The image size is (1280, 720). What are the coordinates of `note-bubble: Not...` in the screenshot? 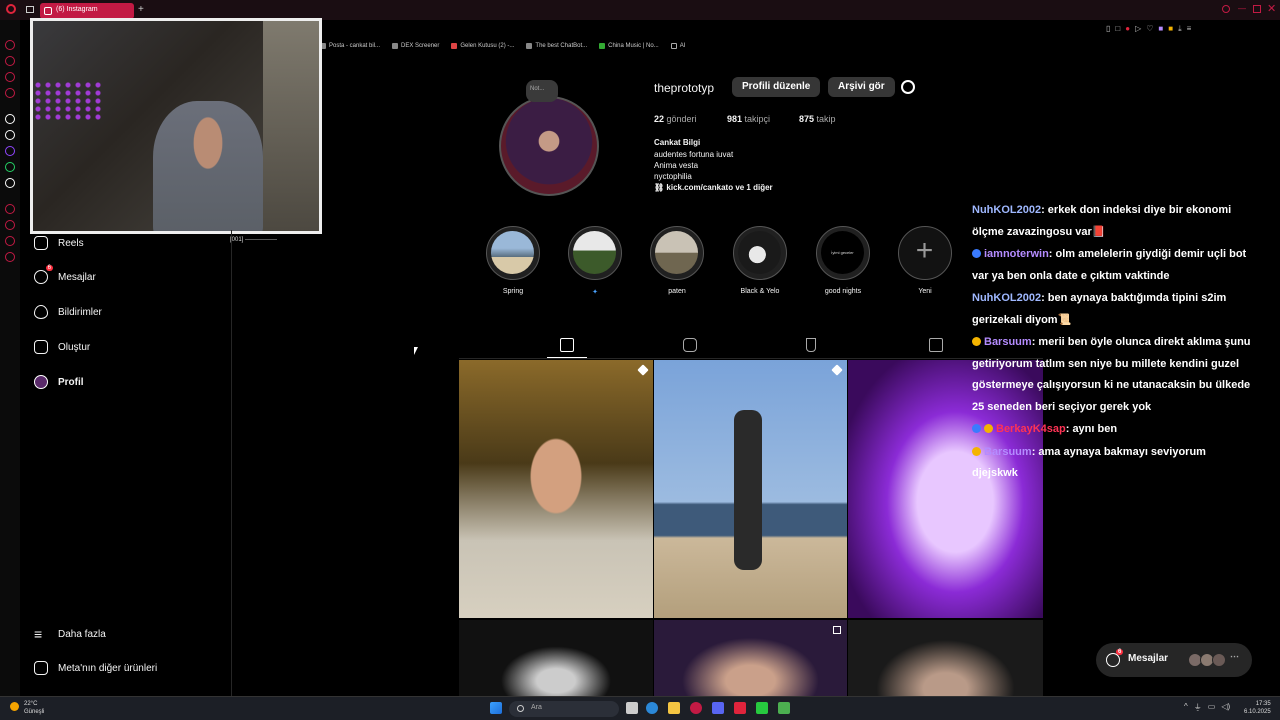 It's located at (542, 91).